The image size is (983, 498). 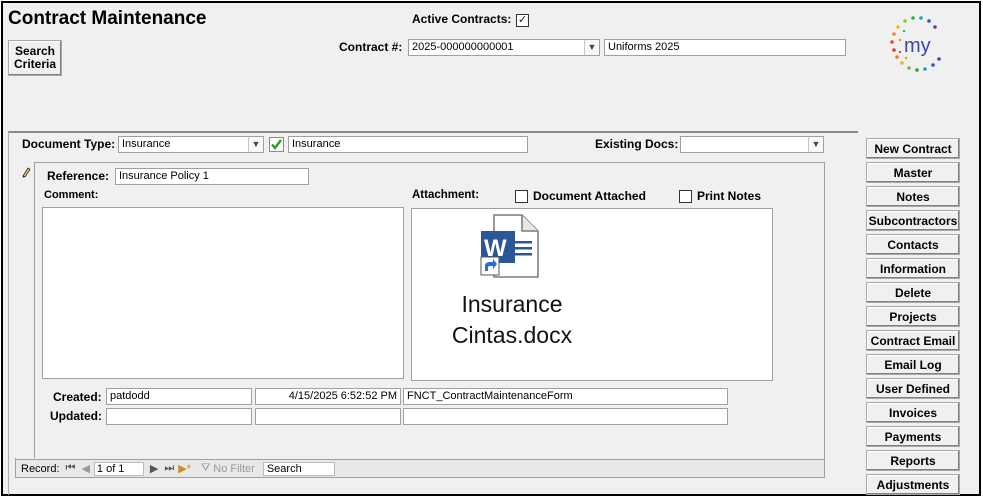 What do you see at coordinates (589, 196) in the screenshot?
I see `document-attached-label: Document Attached` at bounding box center [589, 196].